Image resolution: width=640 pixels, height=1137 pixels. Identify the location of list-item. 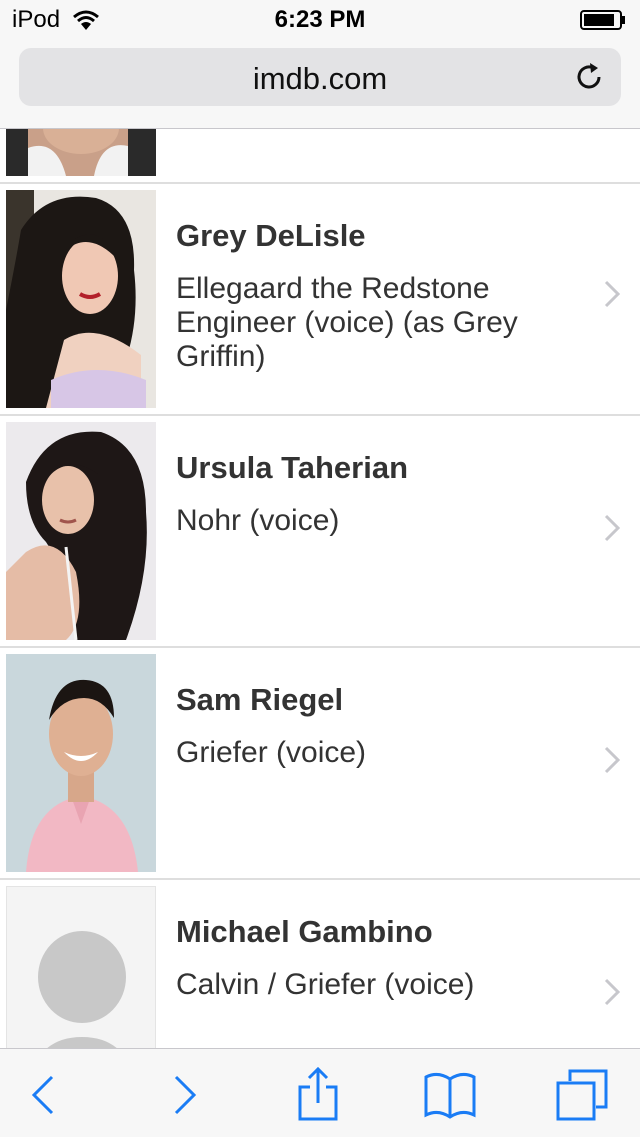
(320, 156).